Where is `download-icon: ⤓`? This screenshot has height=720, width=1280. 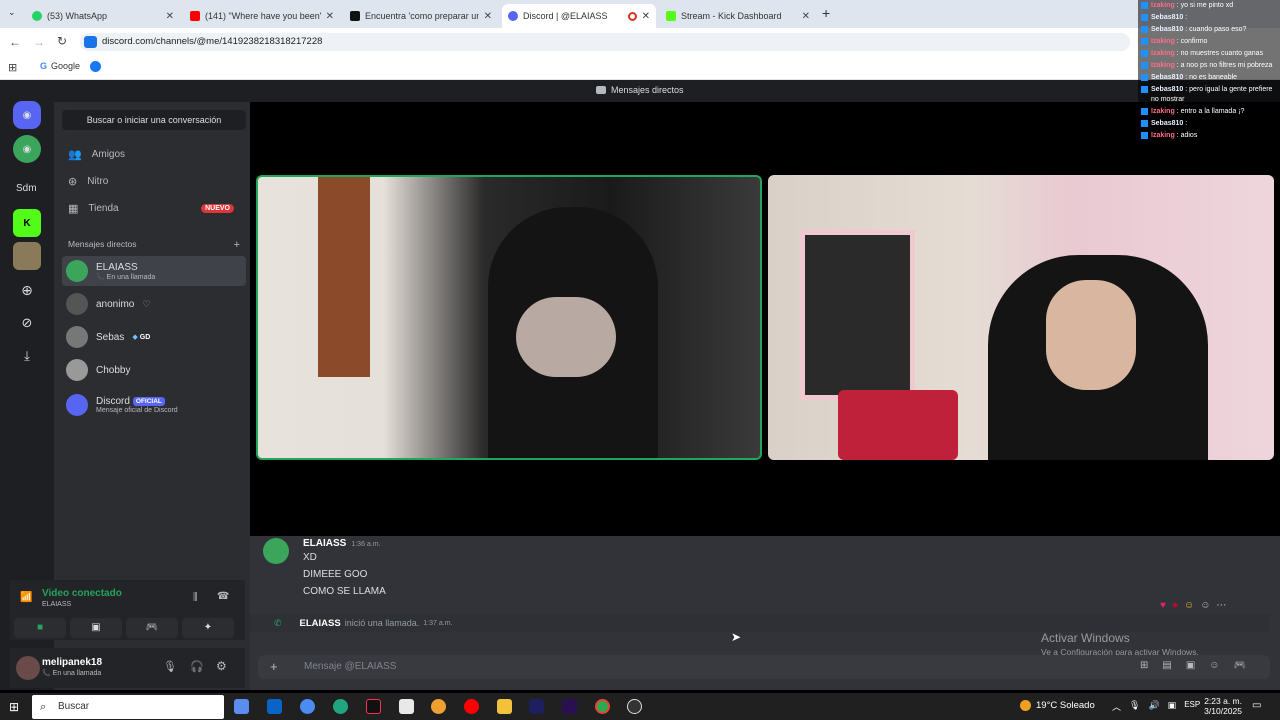
download-icon: ⤓ is located at coordinates (27, 356).